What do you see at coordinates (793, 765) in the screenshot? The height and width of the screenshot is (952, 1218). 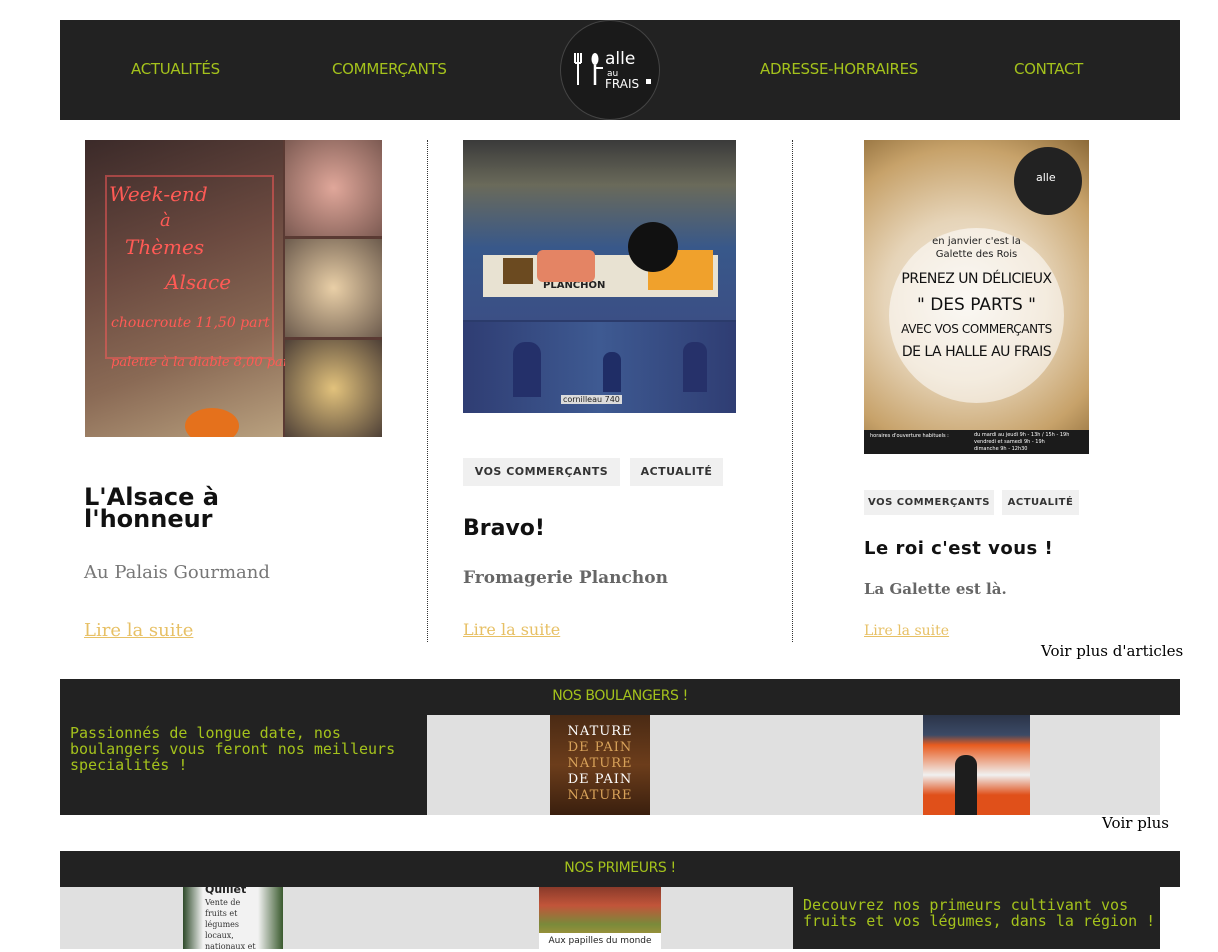 I see `boulangers-carousel: NATURE DE PAIN NATURE DE PAIN NATURE` at bounding box center [793, 765].